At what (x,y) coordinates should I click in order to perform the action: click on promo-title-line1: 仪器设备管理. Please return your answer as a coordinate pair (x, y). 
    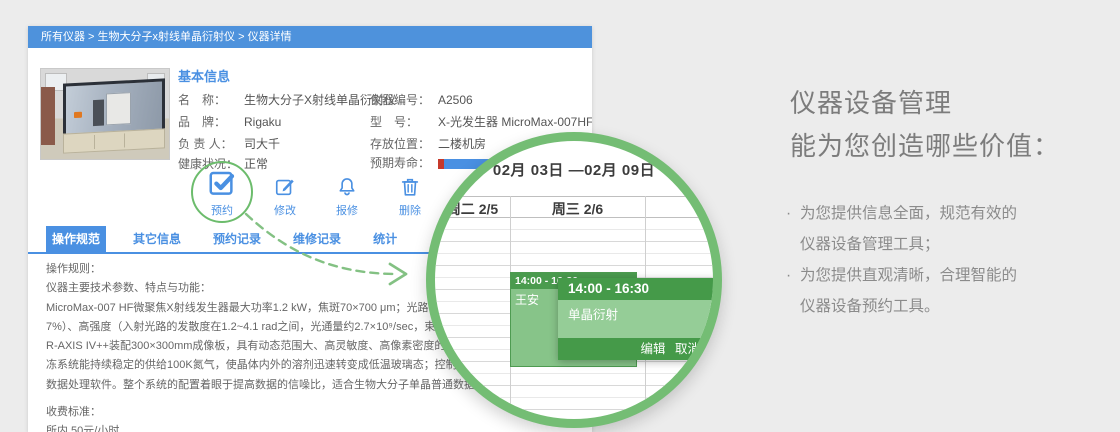
    Looking at the image, I should click on (871, 103).